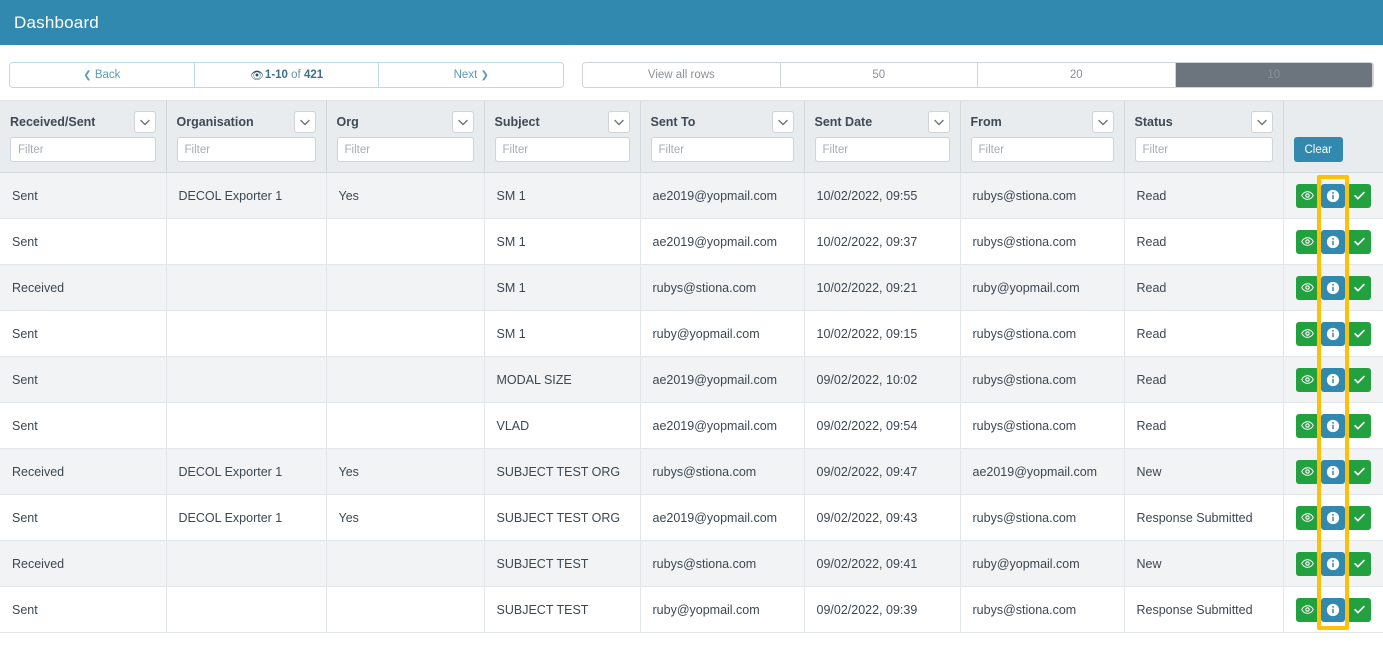  I want to click on filter-input-from, so click(1042, 149).